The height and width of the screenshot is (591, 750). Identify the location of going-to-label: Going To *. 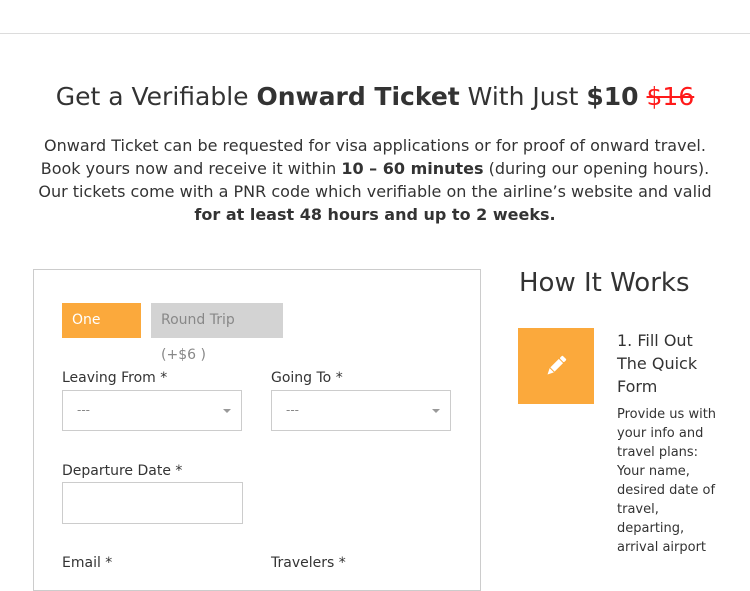
(307, 378).